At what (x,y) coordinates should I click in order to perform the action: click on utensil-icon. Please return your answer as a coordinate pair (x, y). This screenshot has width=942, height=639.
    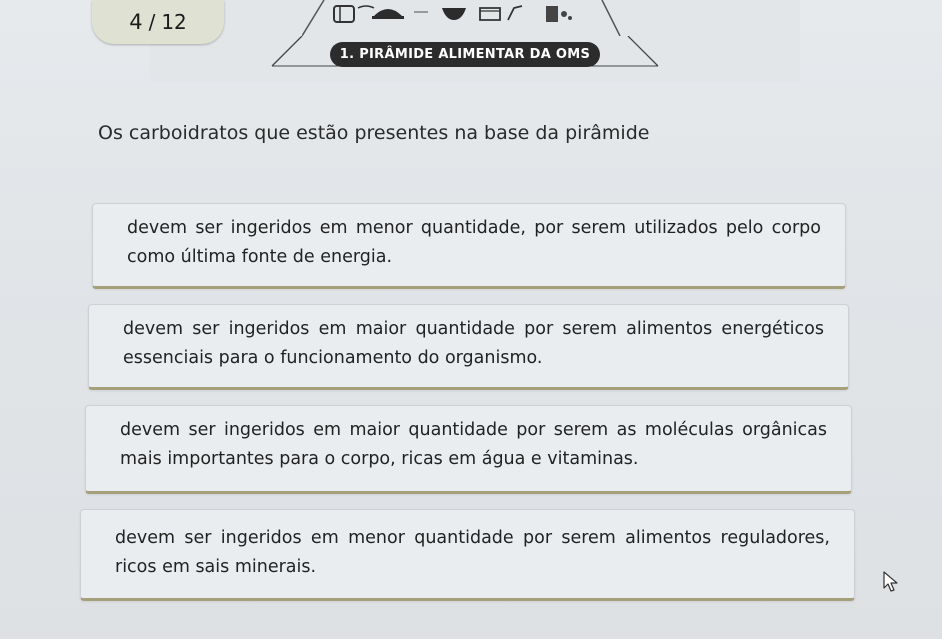
    Looking at the image, I should click on (366, 7).